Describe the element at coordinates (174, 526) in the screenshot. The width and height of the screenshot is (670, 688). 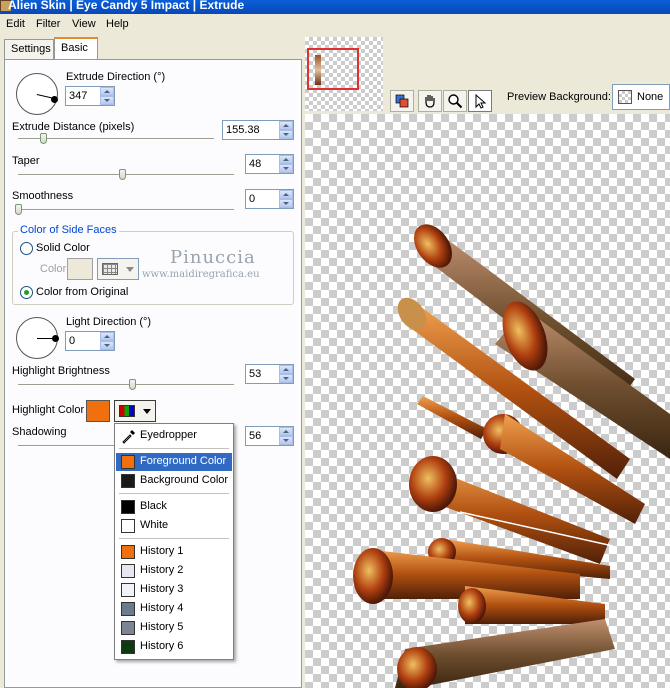
I see `menu-item-white: White` at that location.